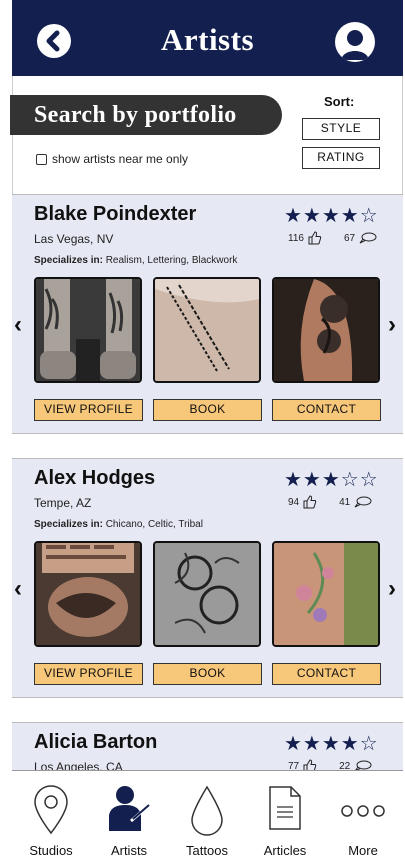  I want to click on more-dots-icon, so click(363, 811).